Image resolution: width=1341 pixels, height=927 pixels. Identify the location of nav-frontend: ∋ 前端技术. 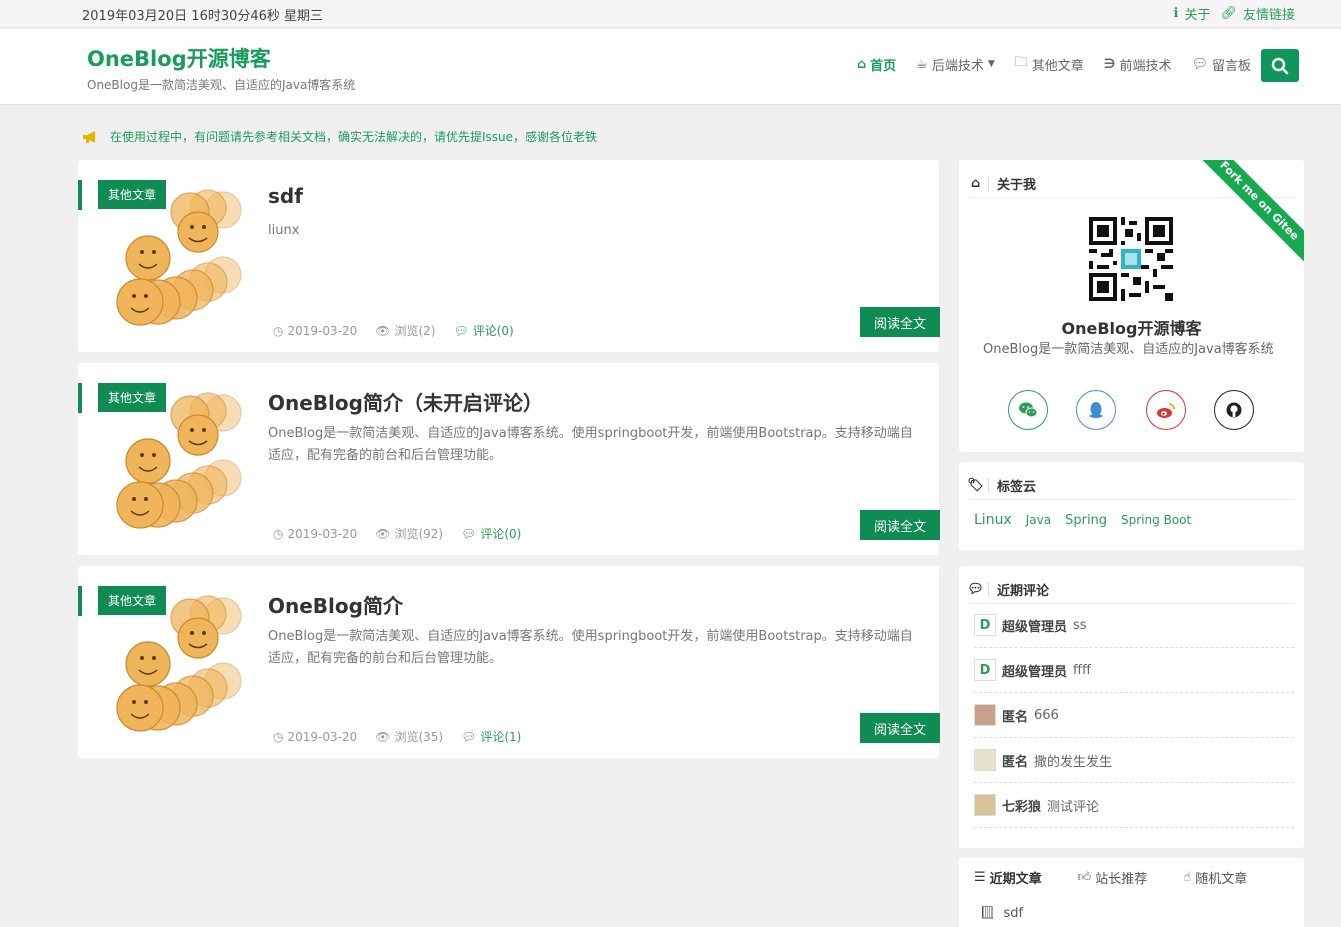
(1138, 64).